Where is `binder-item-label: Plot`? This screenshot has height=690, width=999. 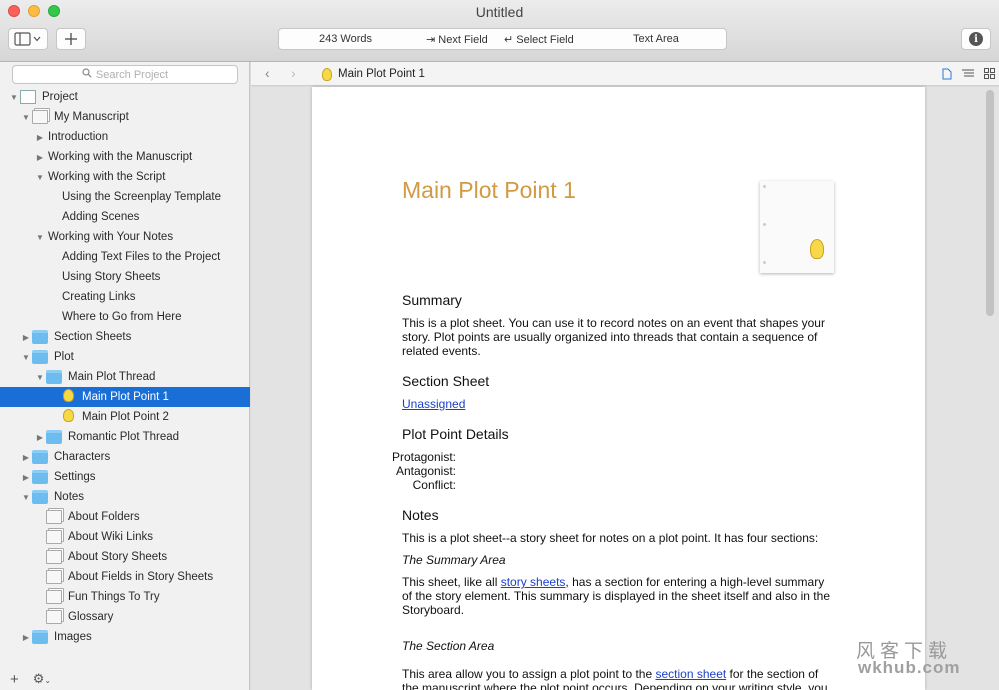 binder-item-label: Plot is located at coordinates (64, 357).